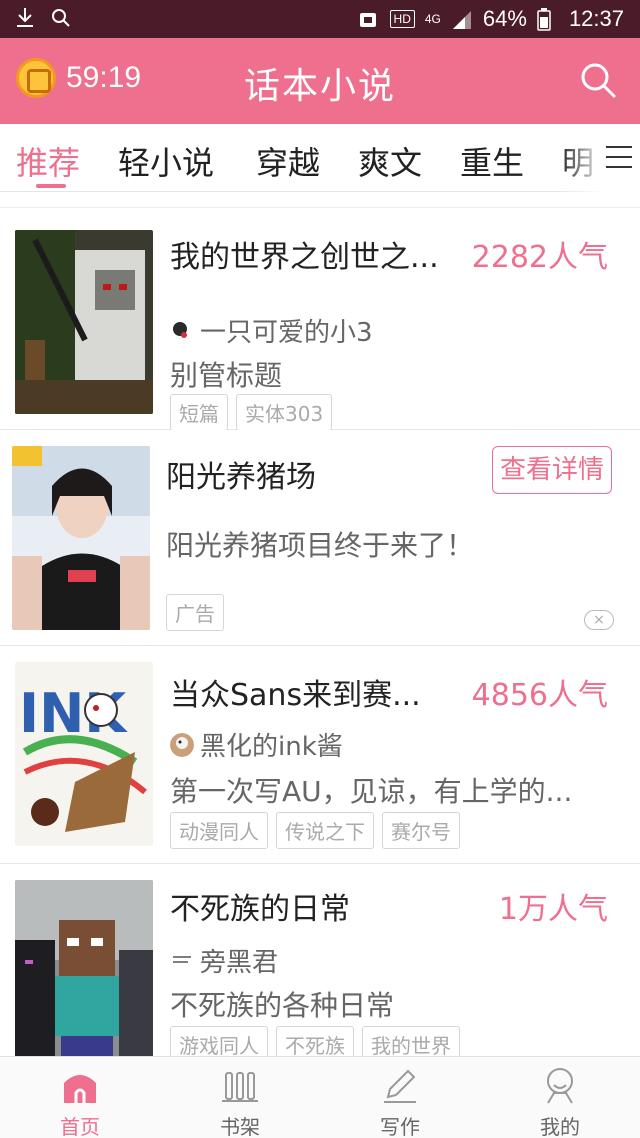 This screenshot has width=640, height=1138. What do you see at coordinates (61, 18) in the screenshot?
I see `search-status-icon` at bounding box center [61, 18].